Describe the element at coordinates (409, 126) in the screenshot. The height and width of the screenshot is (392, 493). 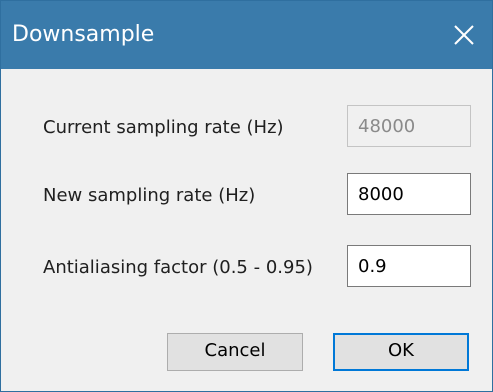
I see `current-rate-field` at that location.